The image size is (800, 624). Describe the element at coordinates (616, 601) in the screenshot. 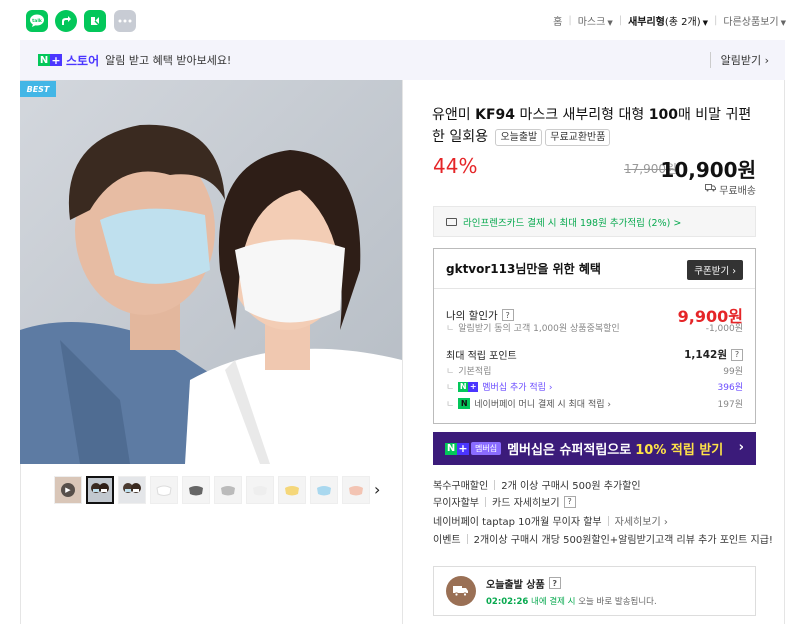

I see `delivery-message: 오늘 바로 발송됩니다.` at that location.